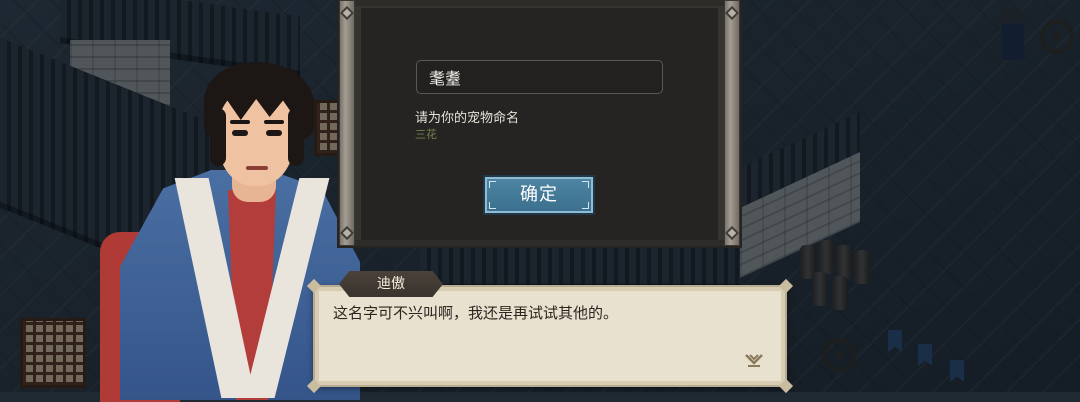 This screenshot has height=402, width=1080. What do you see at coordinates (391, 284) in the screenshot?
I see `speaker-name-tag: 迪傲` at bounding box center [391, 284].